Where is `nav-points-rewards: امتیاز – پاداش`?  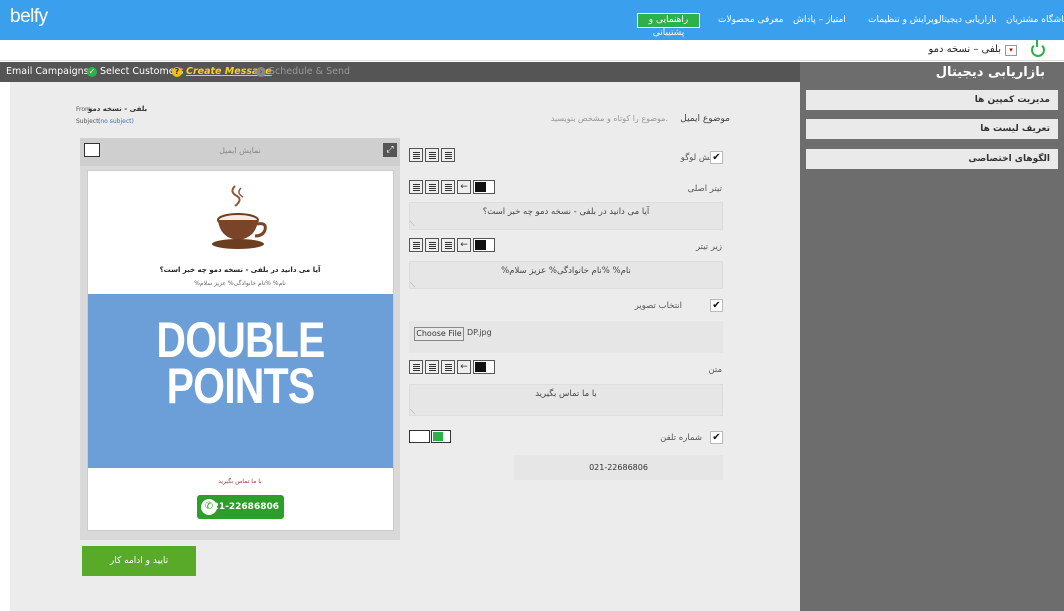
nav-points-rewards: امتیاز – پاداش is located at coordinates (819, 20).